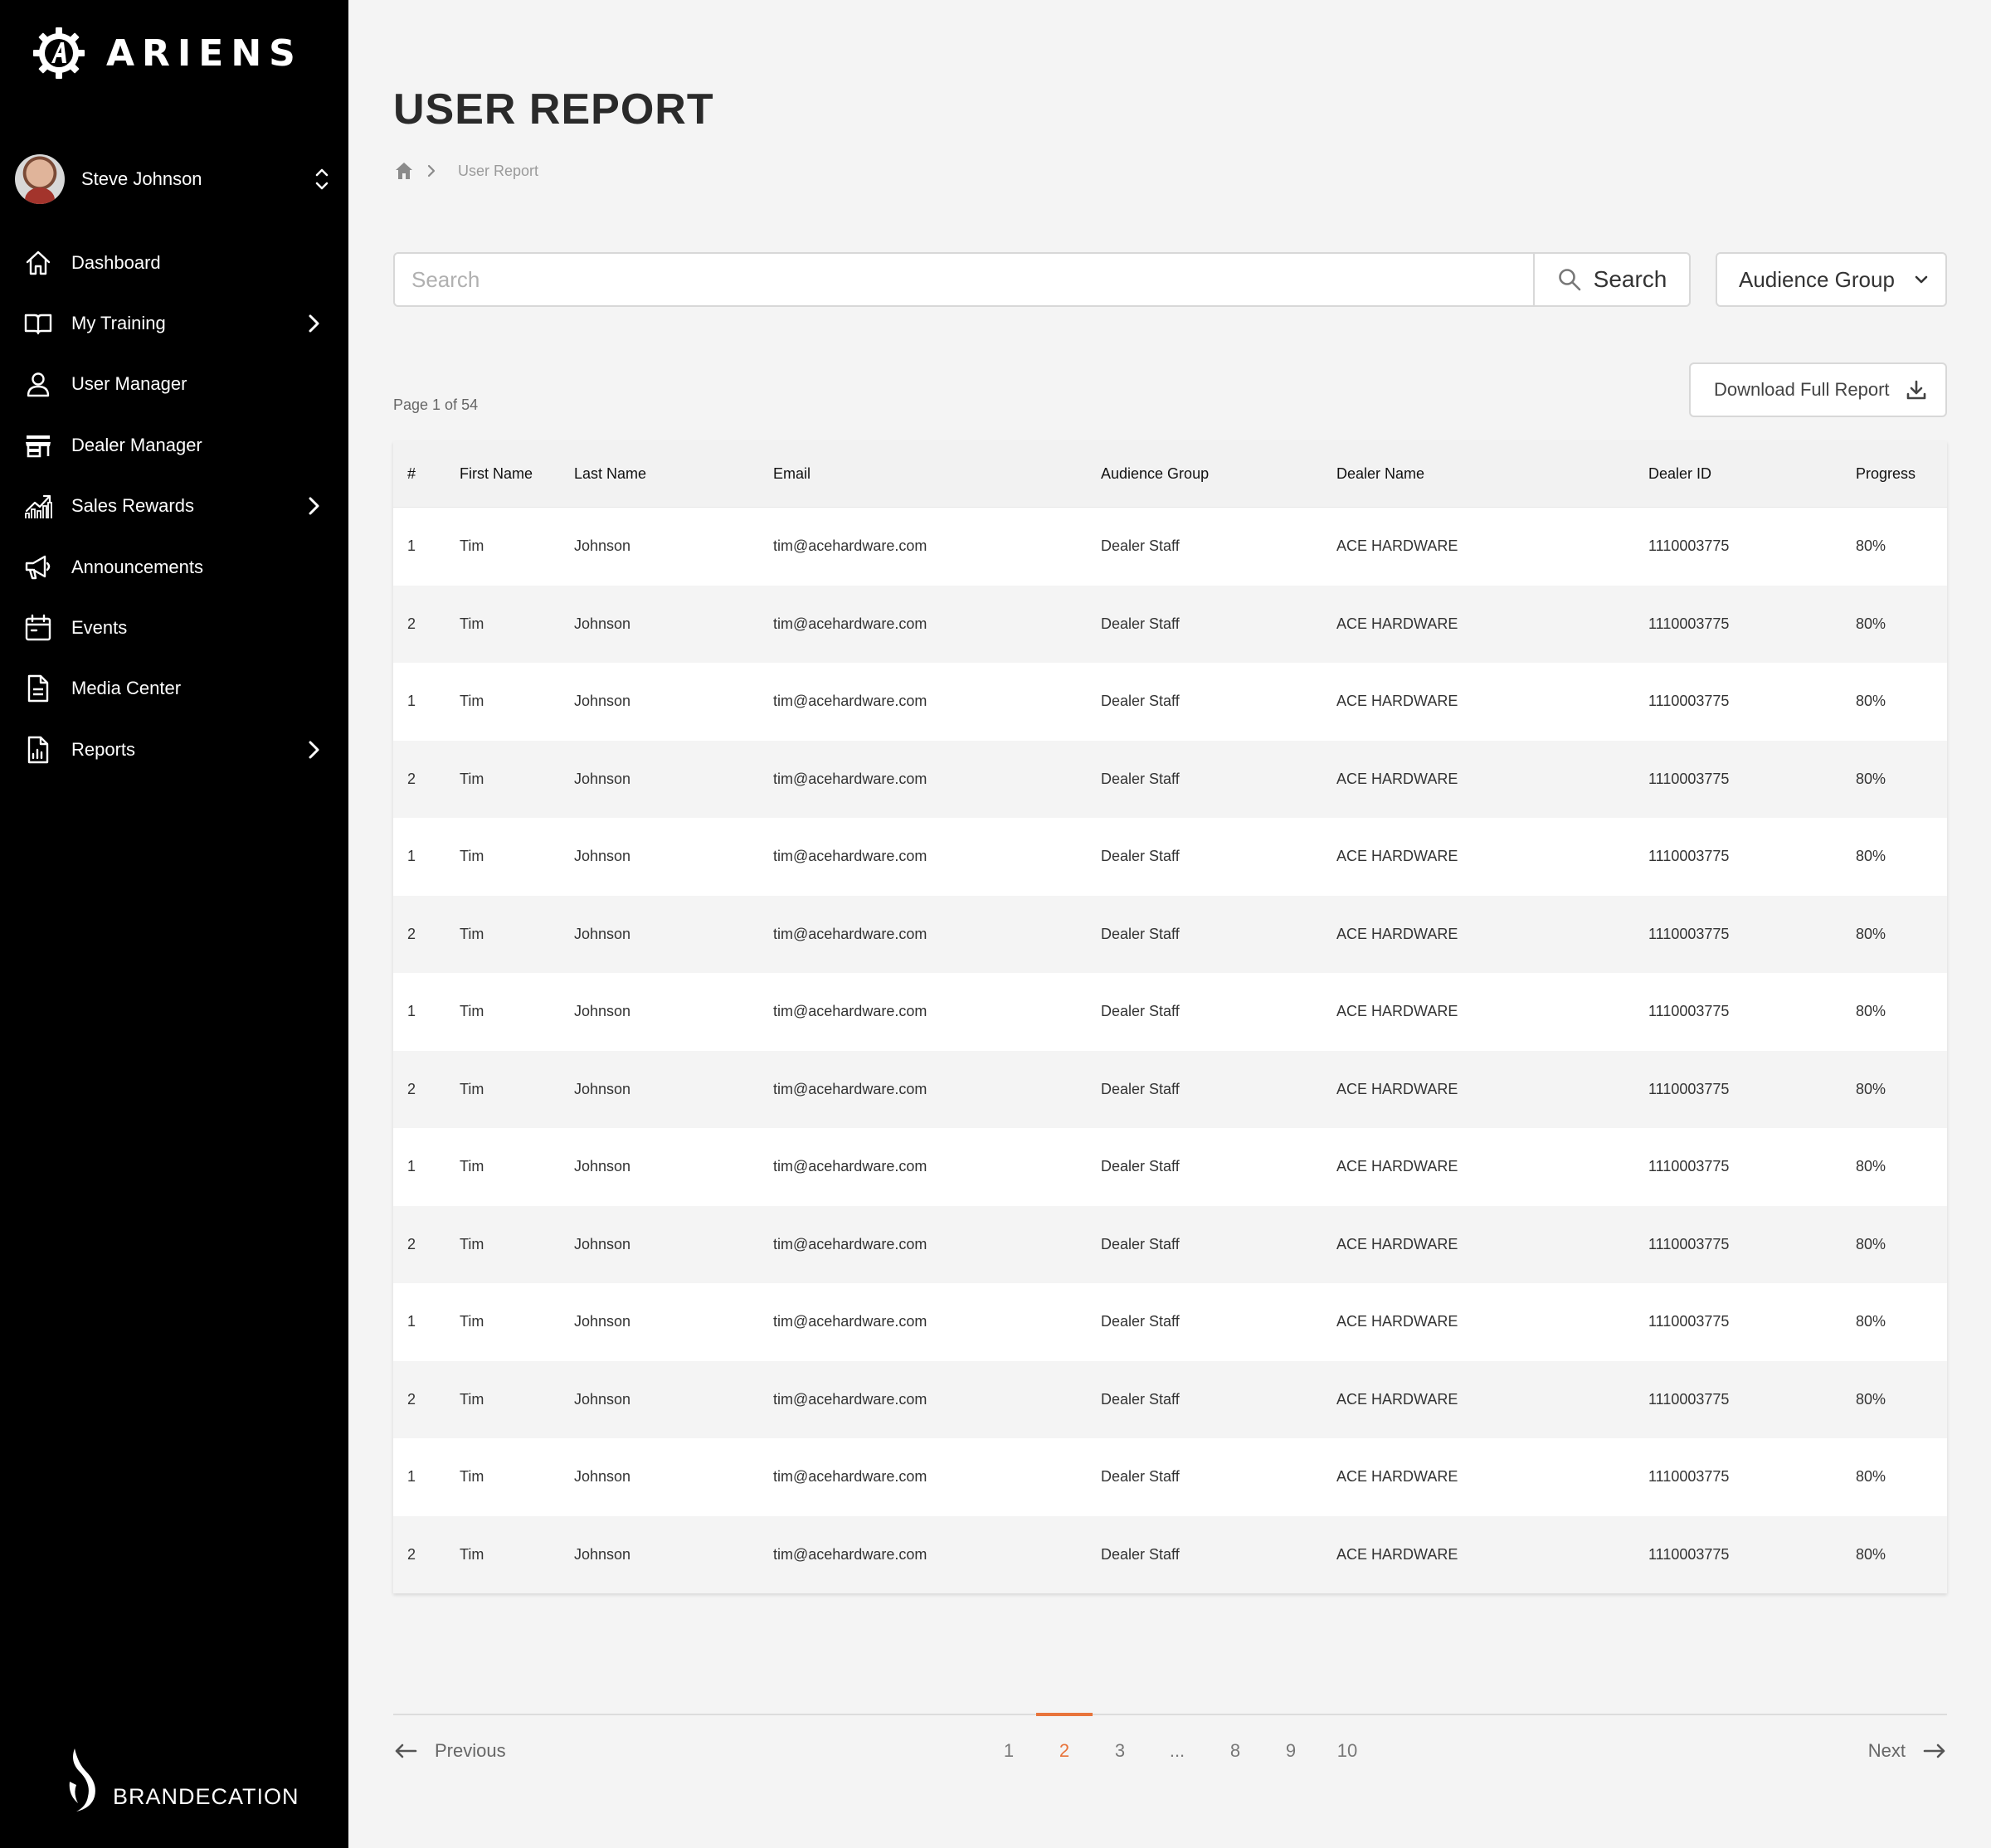 The image size is (1991, 1848). I want to click on column-header: First Name, so click(517, 474).